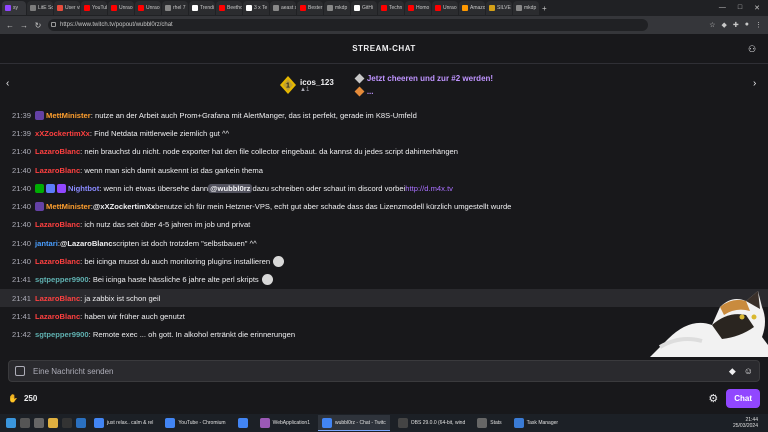  What do you see at coordinates (62, 133) in the screenshot?
I see `message-username: xXZockertimXx` at bounding box center [62, 133].